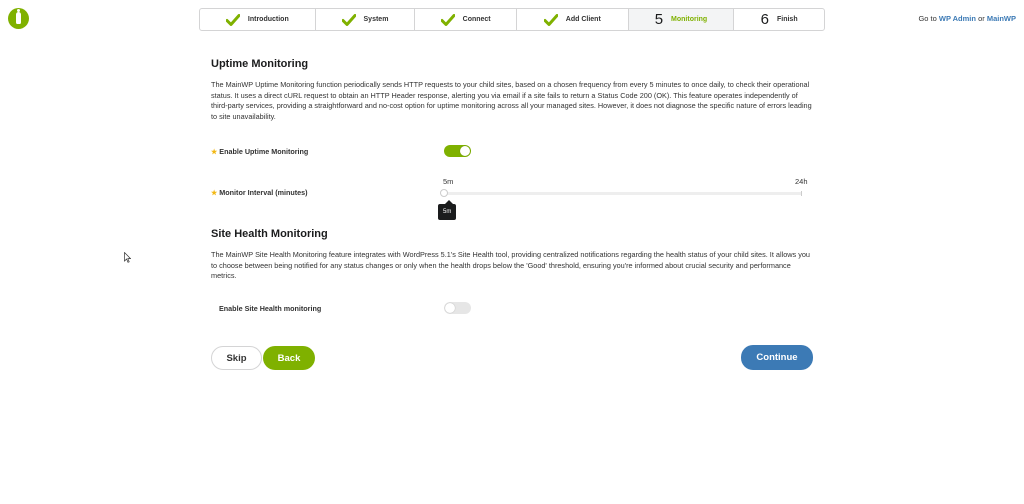 The image size is (1024, 504). Describe the element at coordinates (659, 19) in the screenshot. I see `step-number: 5` at that location.